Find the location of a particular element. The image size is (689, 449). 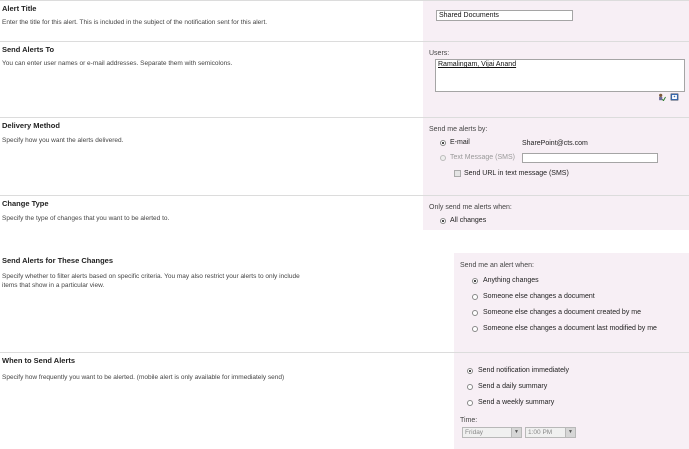

created-by-me-radio is located at coordinates (475, 313).